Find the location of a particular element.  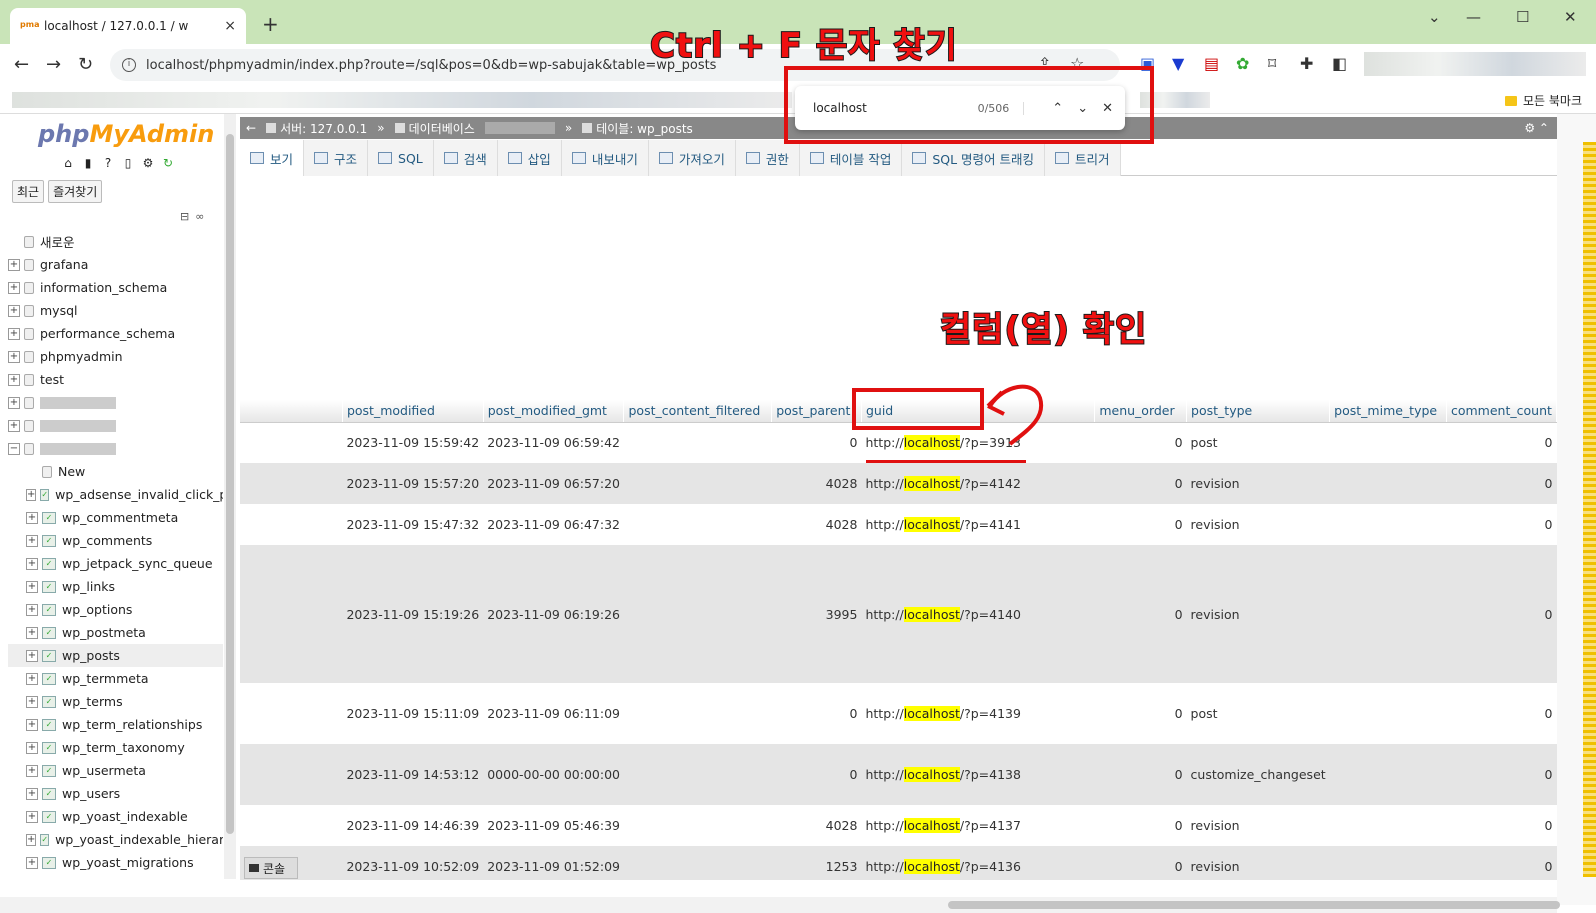

tree-table-item: + ✓ wp_terms is located at coordinates (115, 701).